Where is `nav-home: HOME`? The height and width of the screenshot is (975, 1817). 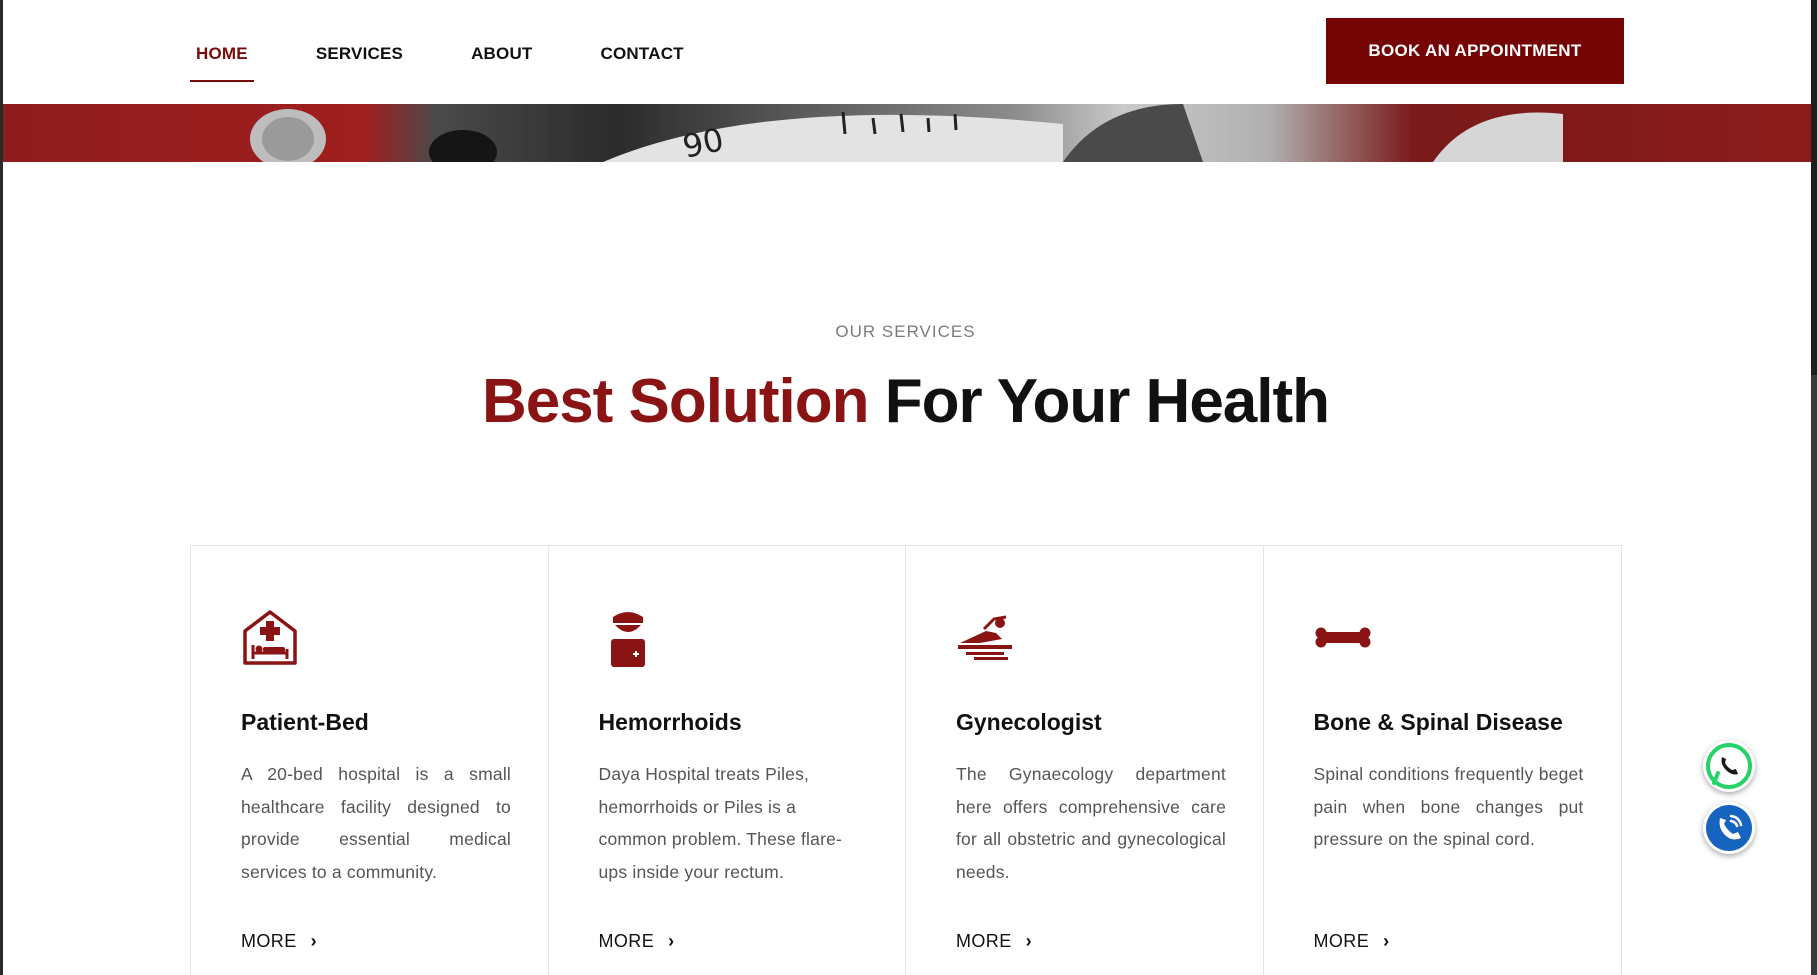
nav-home: HOME is located at coordinates (222, 61).